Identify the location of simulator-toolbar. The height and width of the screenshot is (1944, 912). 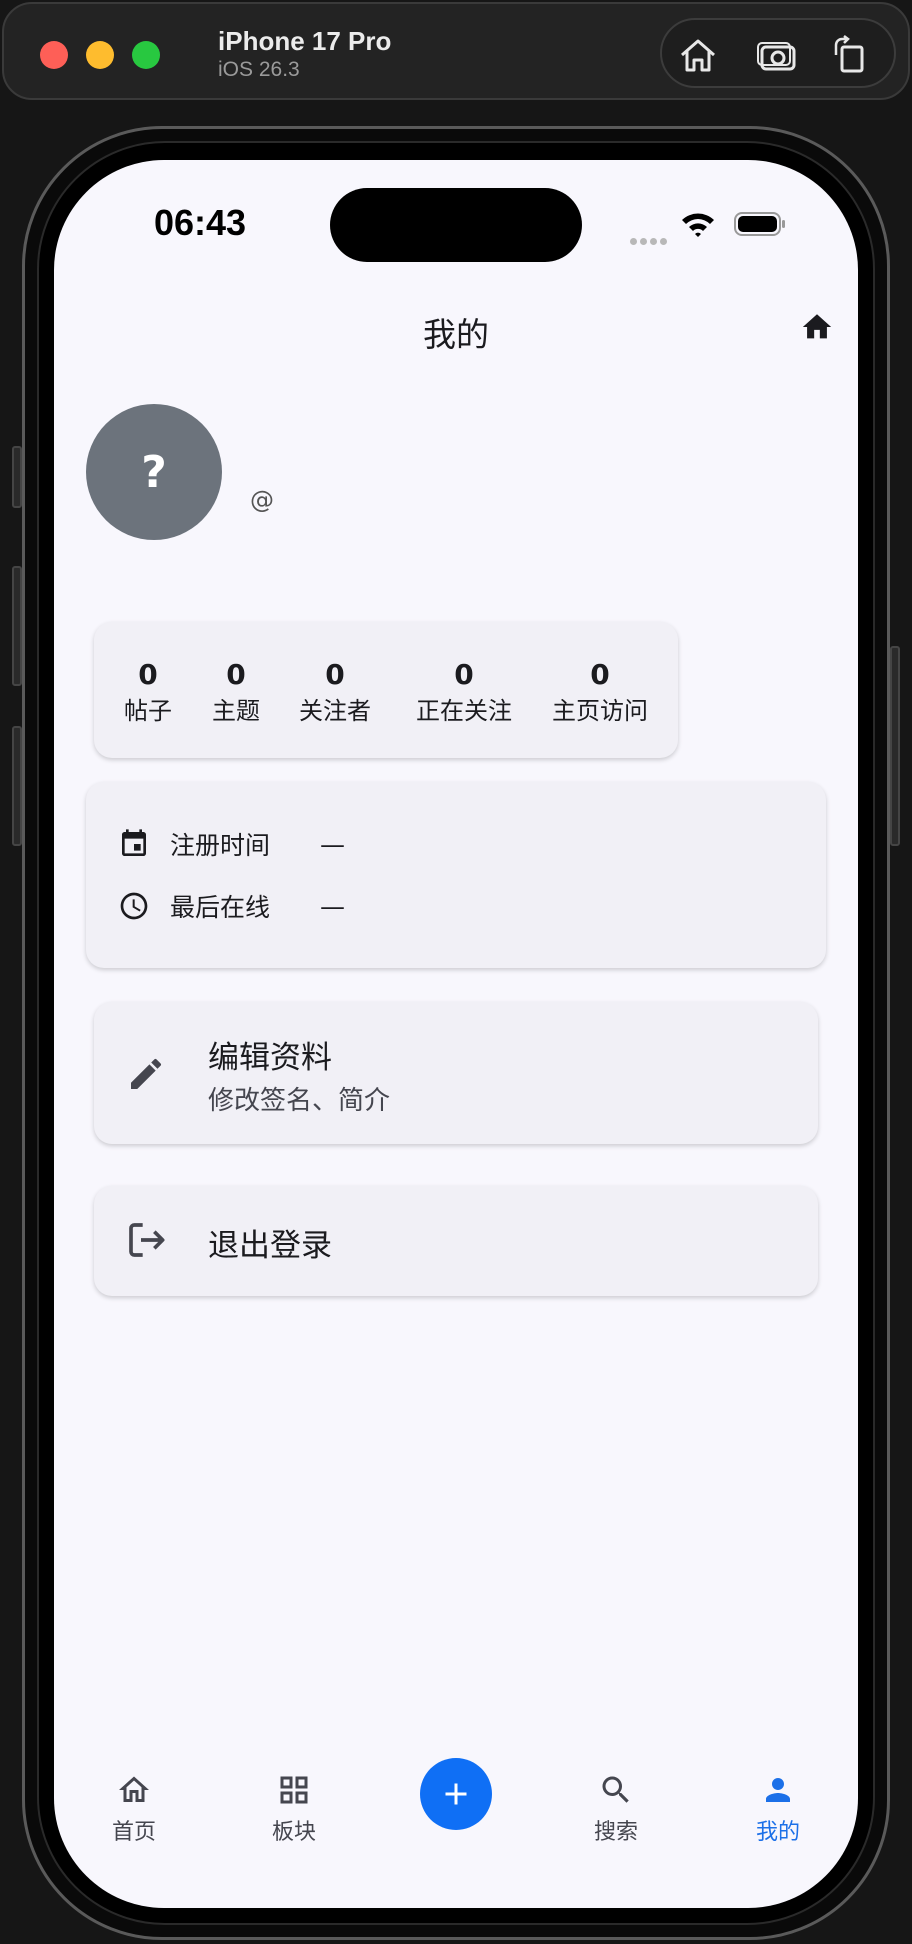
(778, 53).